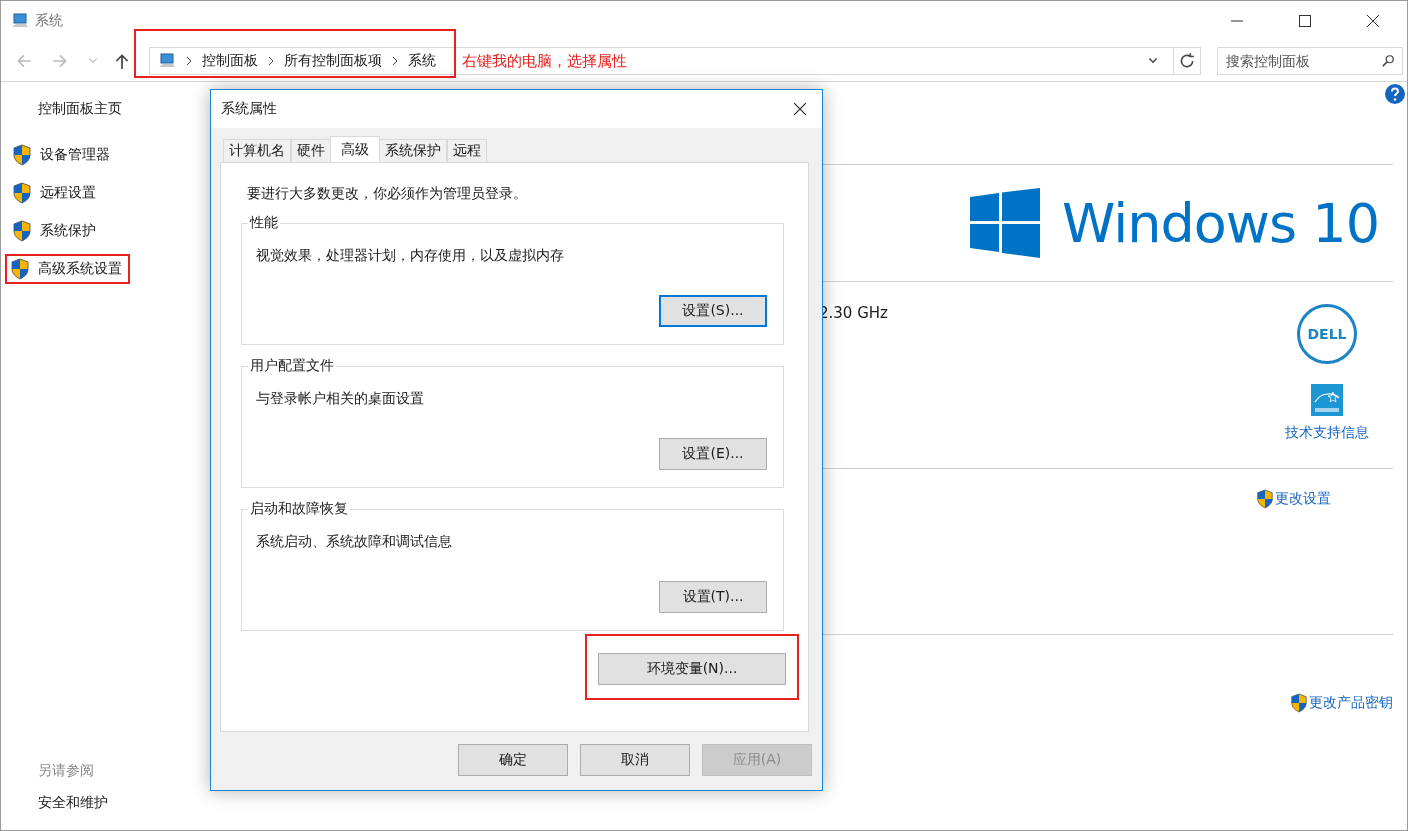 Image resolution: width=1408 pixels, height=831 pixels. What do you see at coordinates (1310, 61) in the screenshot?
I see `search-field: 搜索控制面板` at bounding box center [1310, 61].